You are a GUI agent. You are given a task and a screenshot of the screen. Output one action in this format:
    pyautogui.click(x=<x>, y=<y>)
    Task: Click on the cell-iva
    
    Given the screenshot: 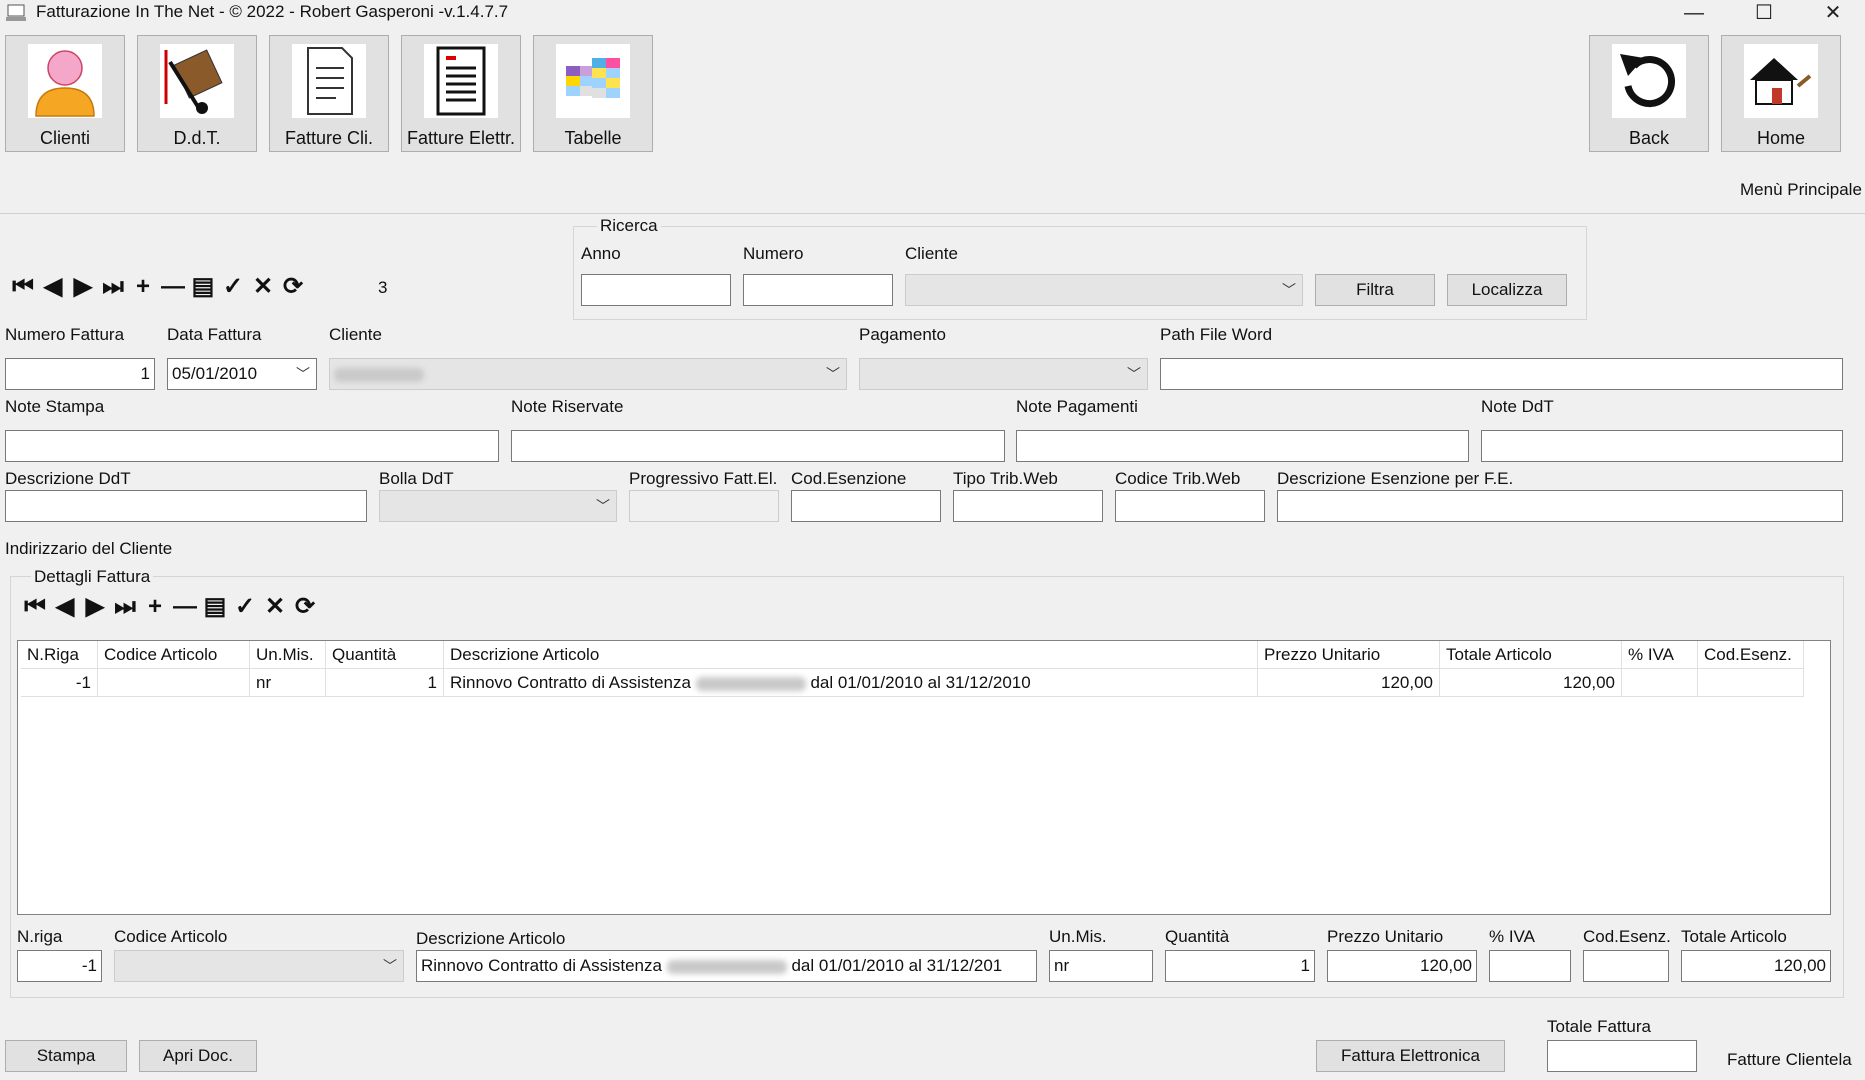 What is the action you would take?
    pyautogui.click(x=1660, y=683)
    